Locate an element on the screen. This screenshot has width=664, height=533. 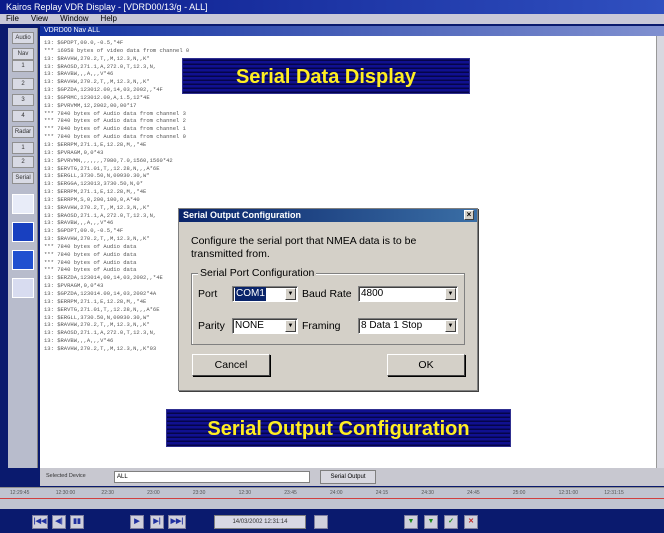
play-button: ▶ is located at coordinates (137, 522).